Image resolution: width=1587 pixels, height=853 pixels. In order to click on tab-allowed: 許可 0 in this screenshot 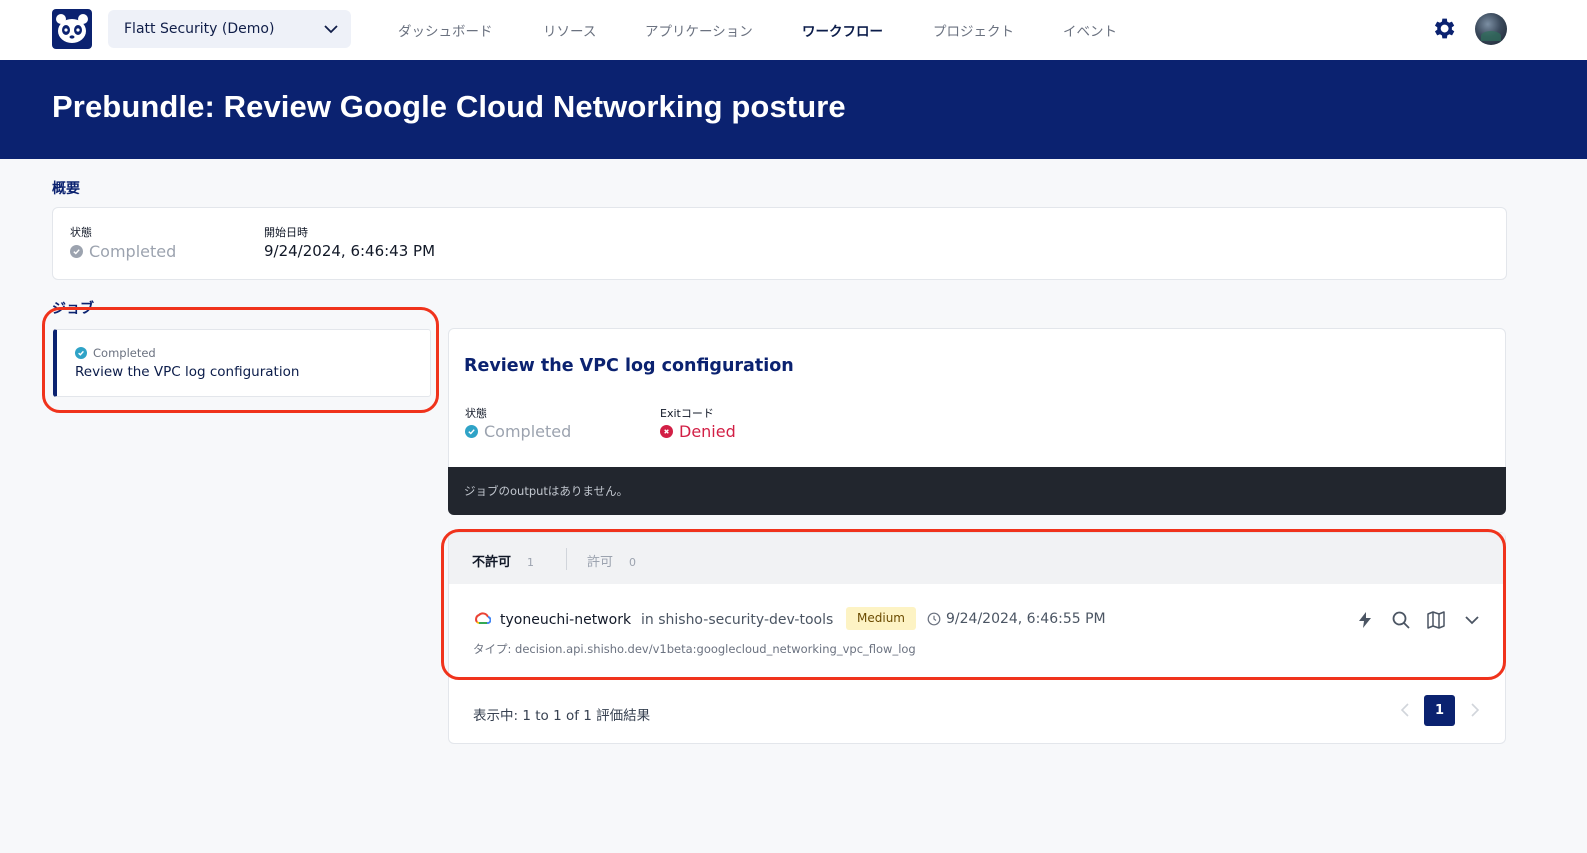, I will do `click(611, 560)`.